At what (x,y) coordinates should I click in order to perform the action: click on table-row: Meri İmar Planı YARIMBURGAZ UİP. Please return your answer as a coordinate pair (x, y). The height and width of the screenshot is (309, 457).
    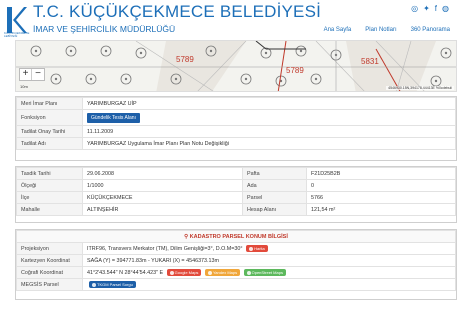
    Looking at the image, I should click on (236, 103).